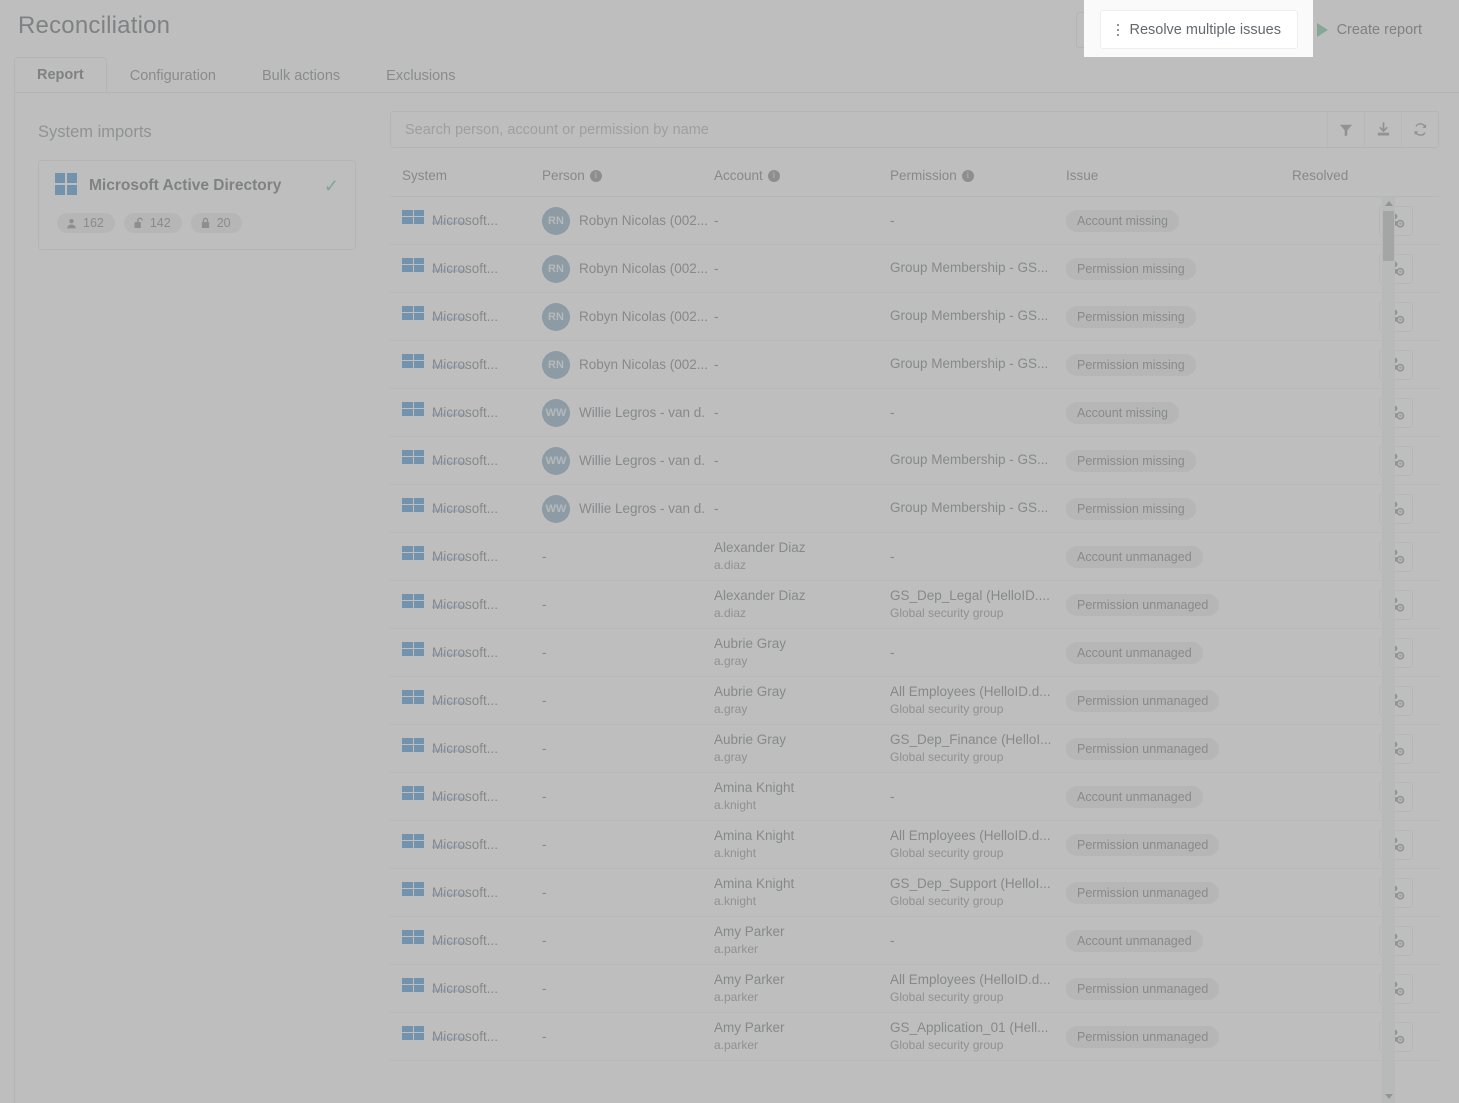  I want to click on cell-account-username: a.gray, so click(731, 757).